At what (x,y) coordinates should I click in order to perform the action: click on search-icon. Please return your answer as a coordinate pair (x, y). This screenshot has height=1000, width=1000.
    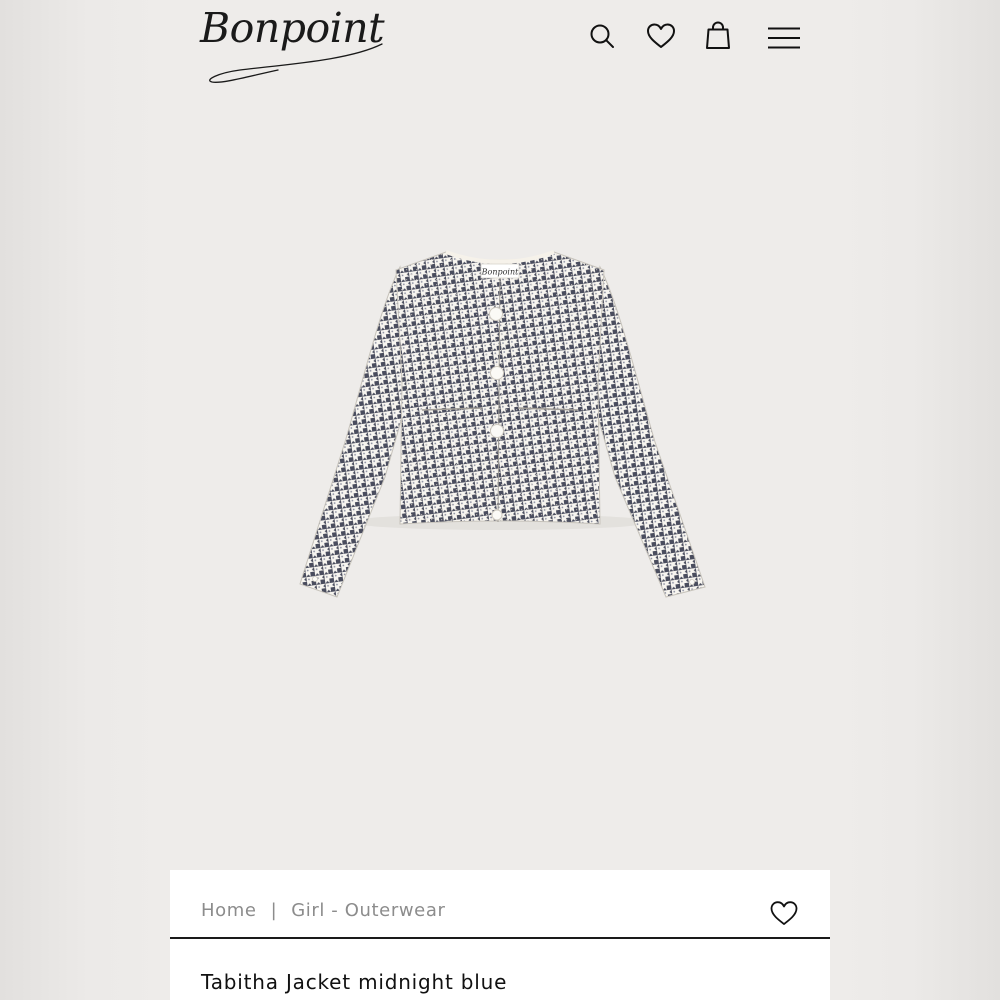
    Looking at the image, I should click on (602, 36).